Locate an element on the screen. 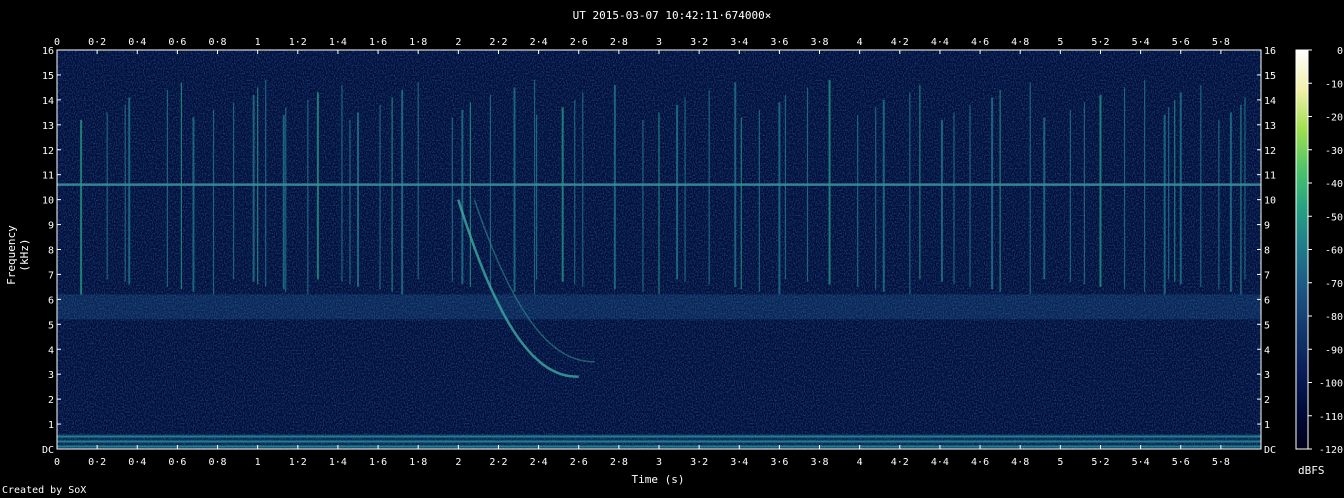 This screenshot has width=1344, height=498. colorbar-tick-label: -10 is located at coordinates (1334, 84).